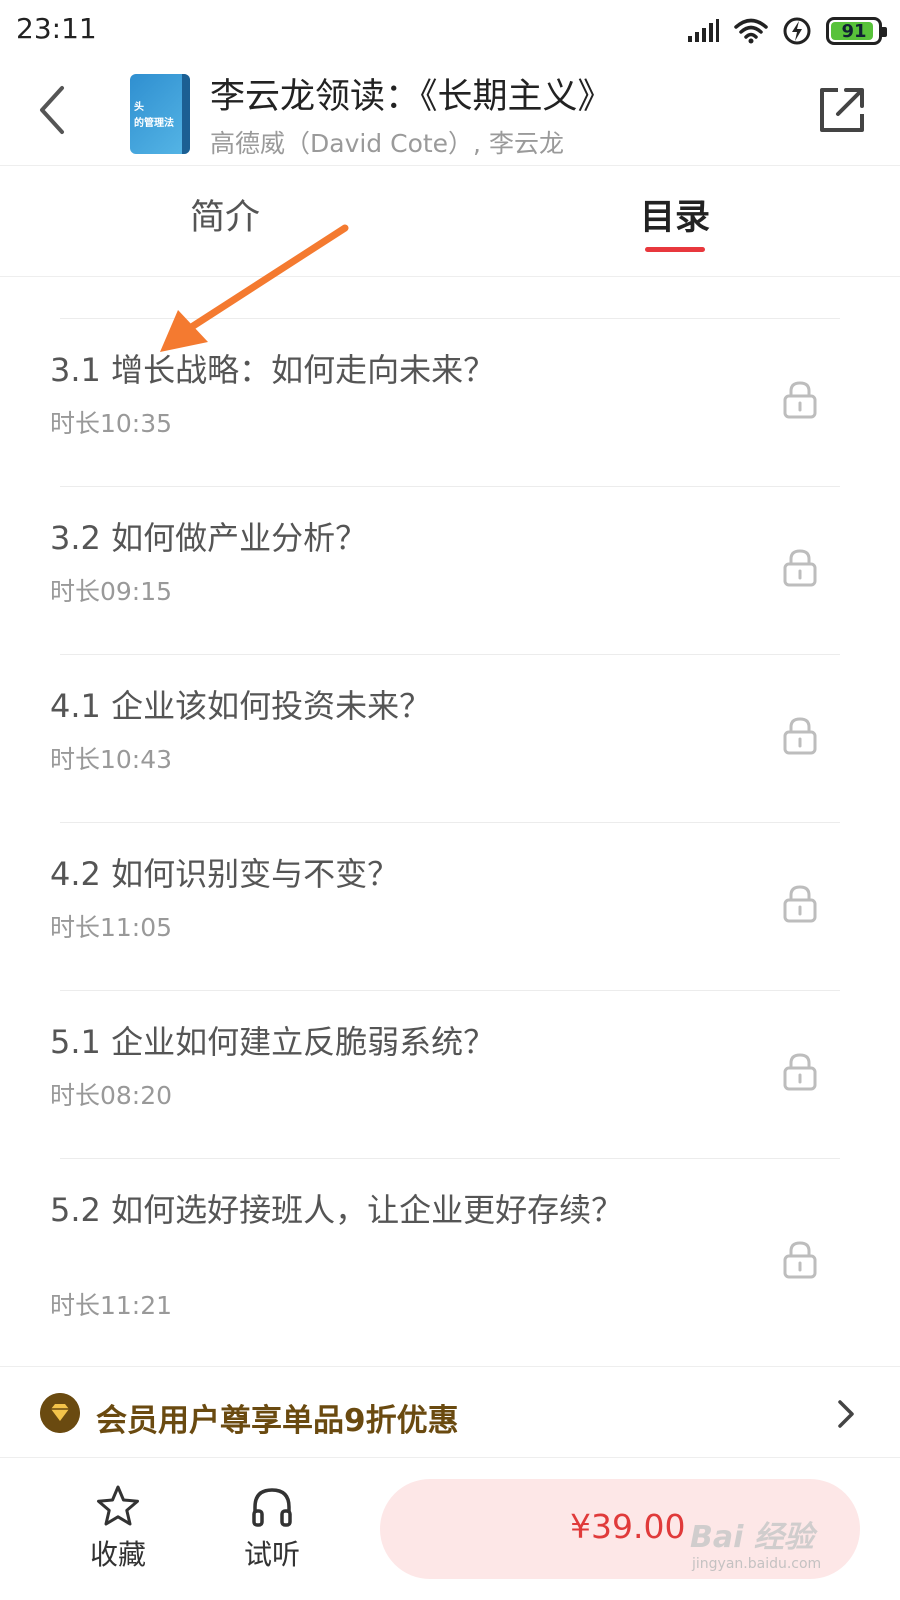  What do you see at coordinates (209, 538) in the screenshot?
I see `chapter-title: 3.2 如何做产业分析？` at bounding box center [209, 538].